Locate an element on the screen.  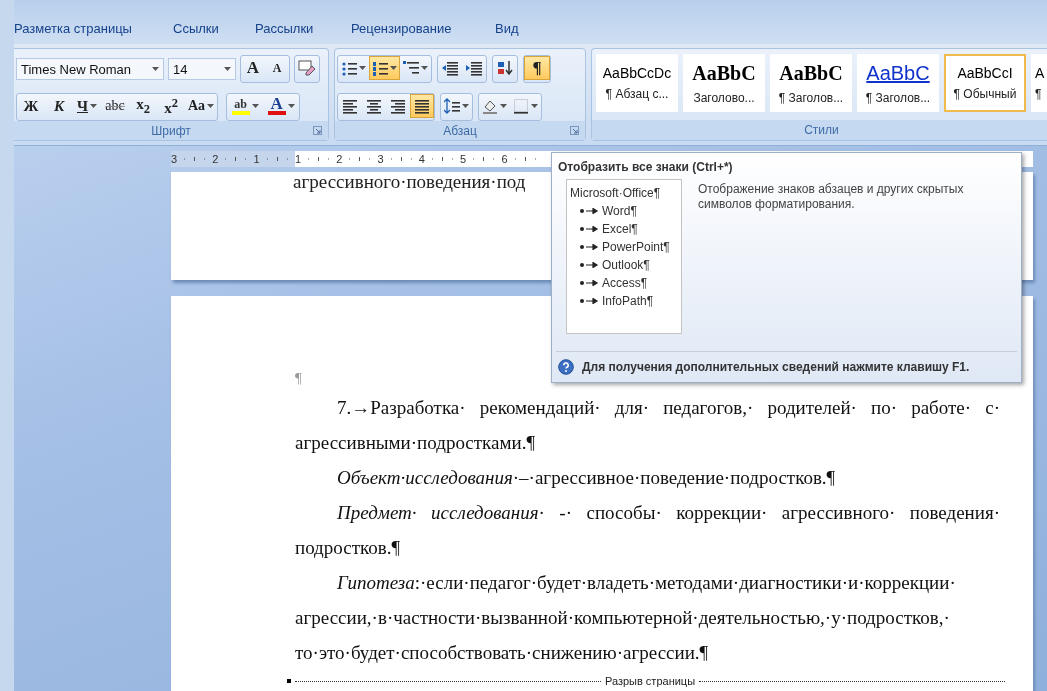
ruler-number: 6 is located at coordinates (504, 159).